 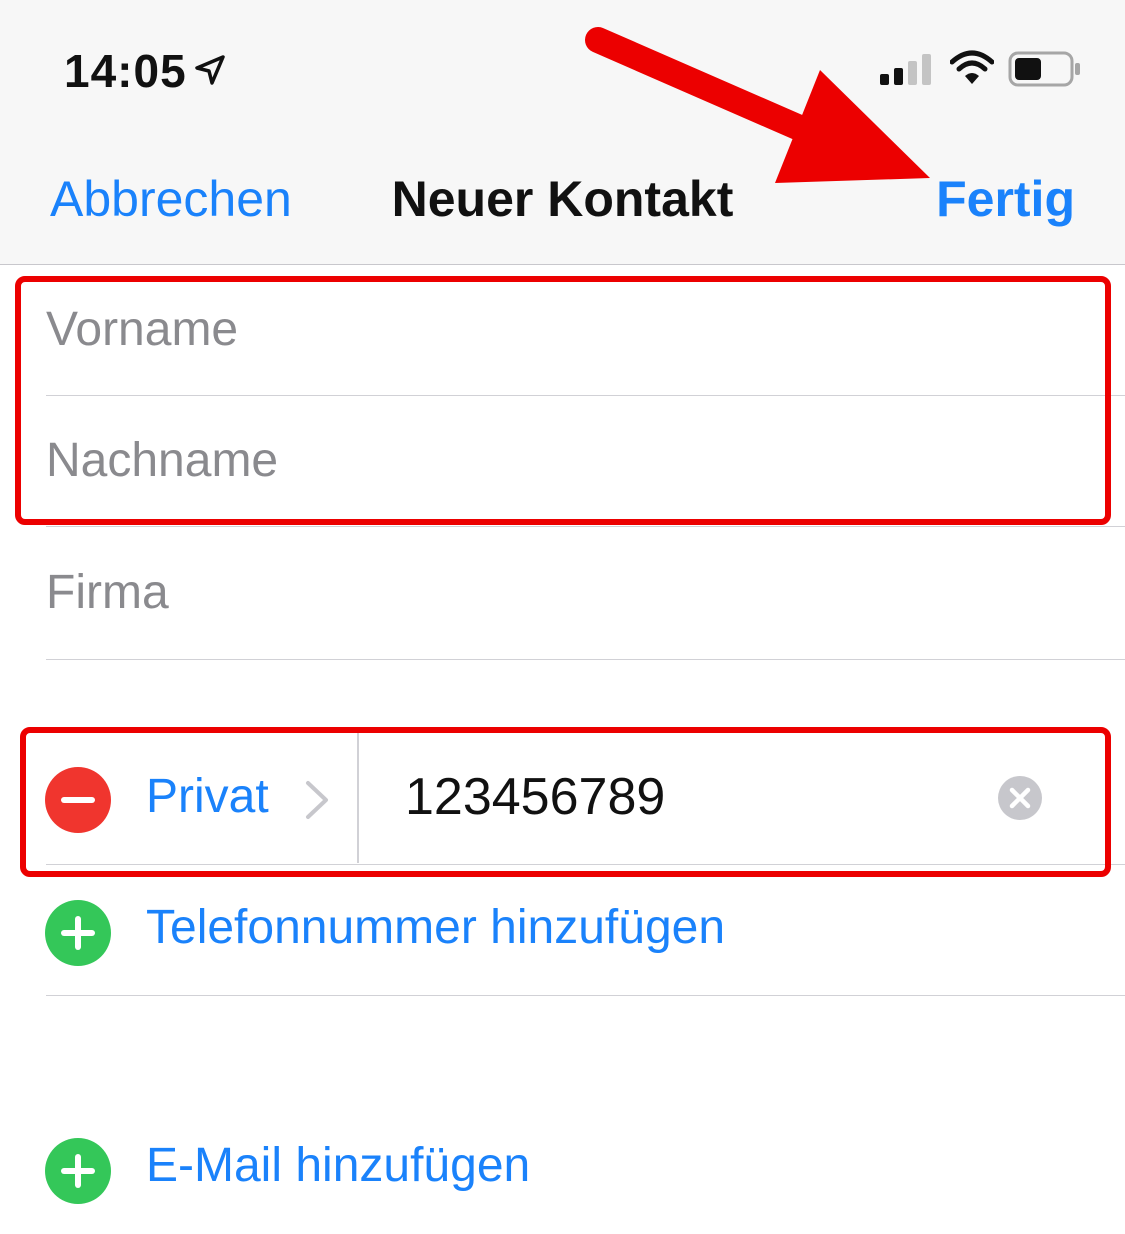 I want to click on wifi-icon, so click(x=972, y=67).